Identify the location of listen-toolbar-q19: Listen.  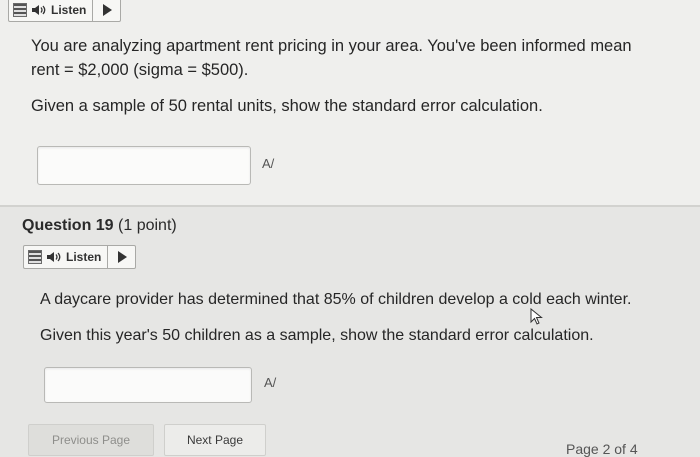
(80, 257).